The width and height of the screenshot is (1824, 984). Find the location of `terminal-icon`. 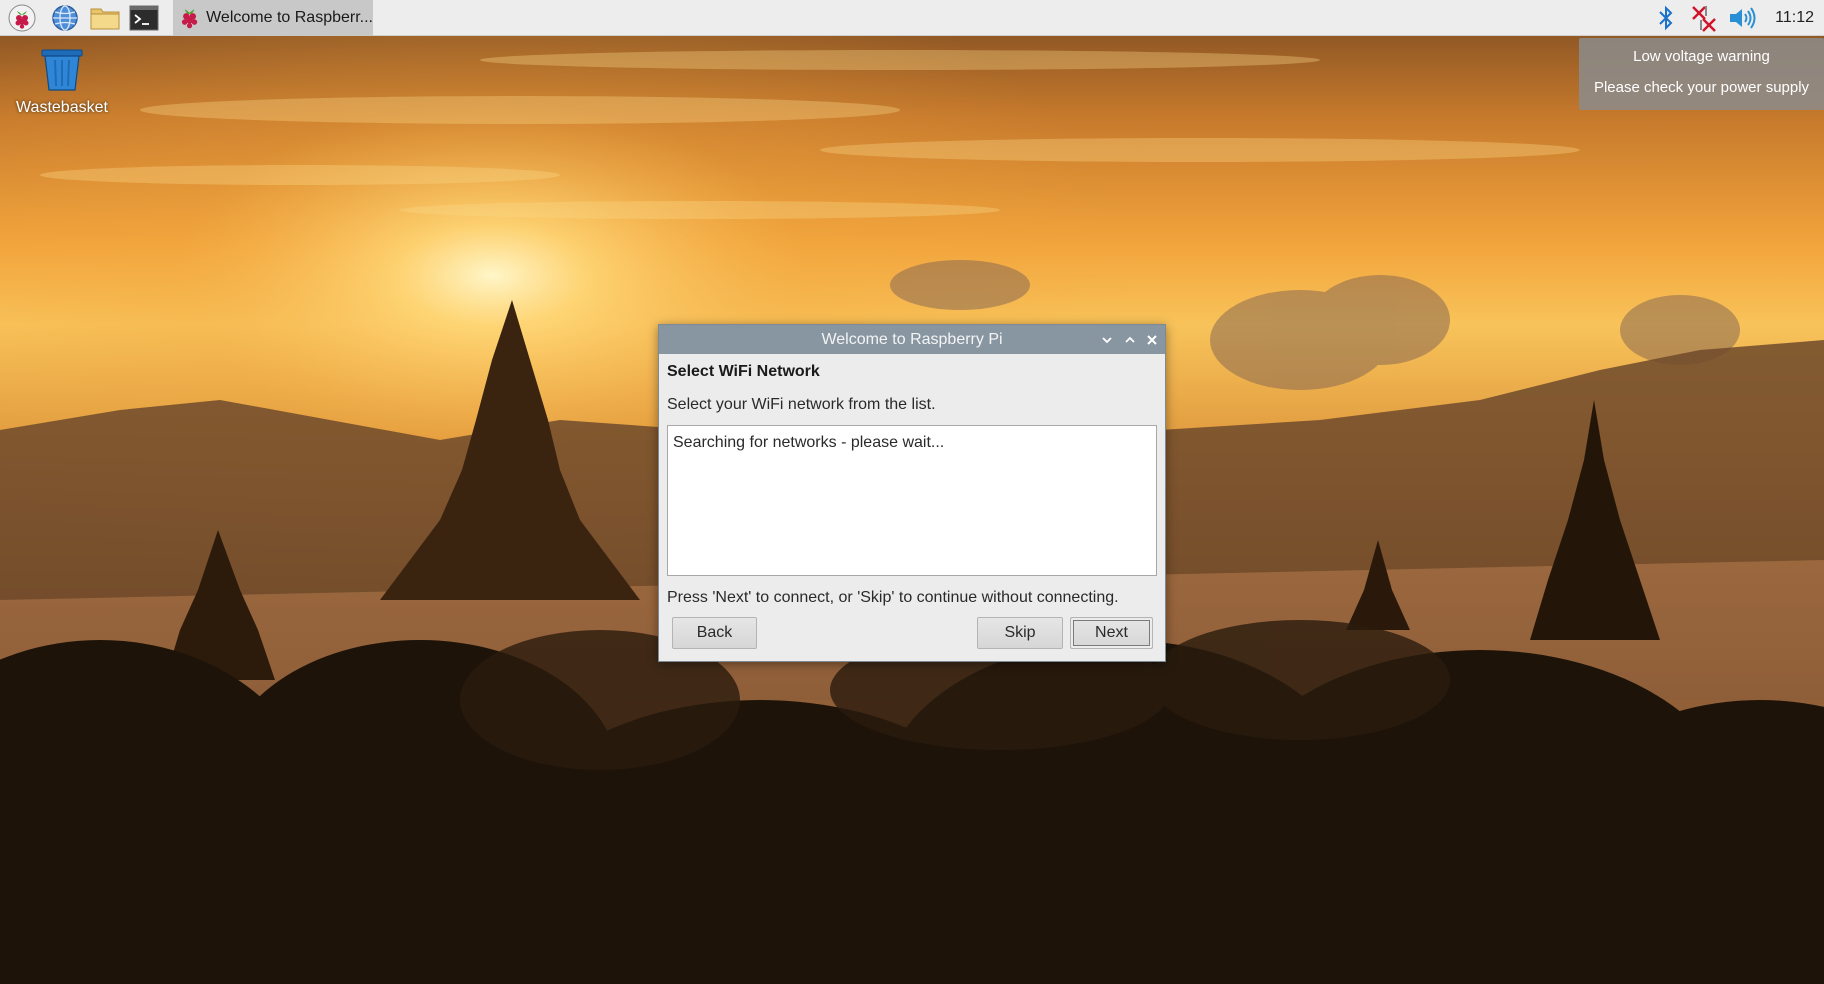

terminal-icon is located at coordinates (144, 18).